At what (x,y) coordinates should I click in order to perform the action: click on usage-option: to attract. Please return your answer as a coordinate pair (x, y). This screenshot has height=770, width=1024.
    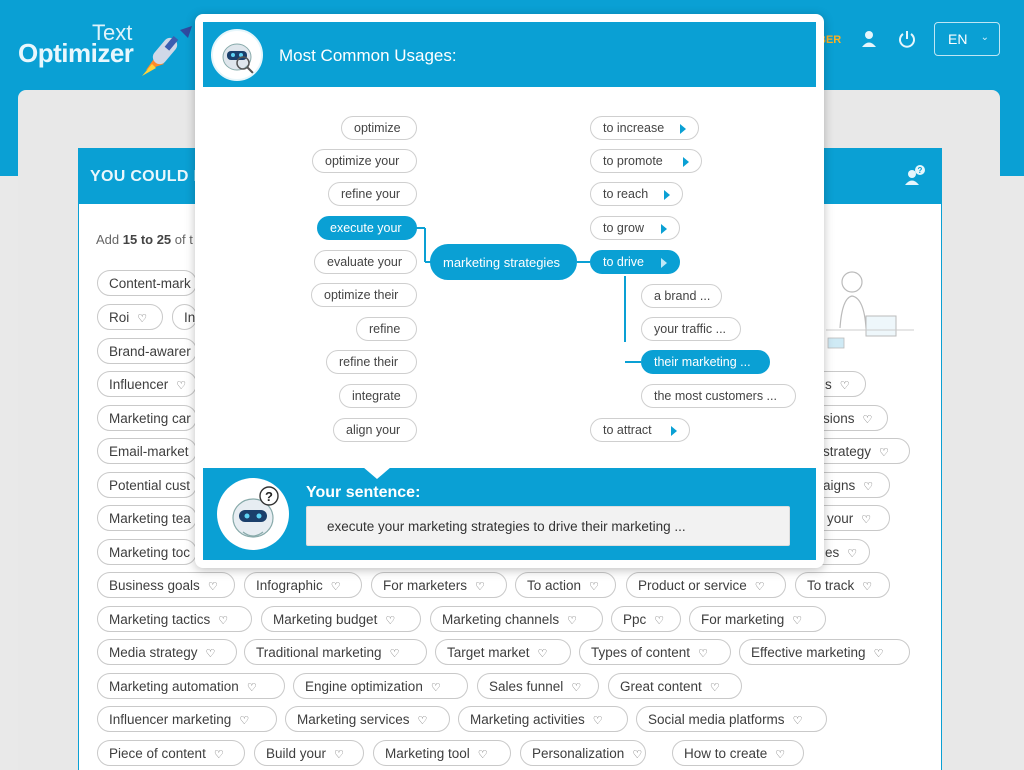
    Looking at the image, I should click on (640, 430).